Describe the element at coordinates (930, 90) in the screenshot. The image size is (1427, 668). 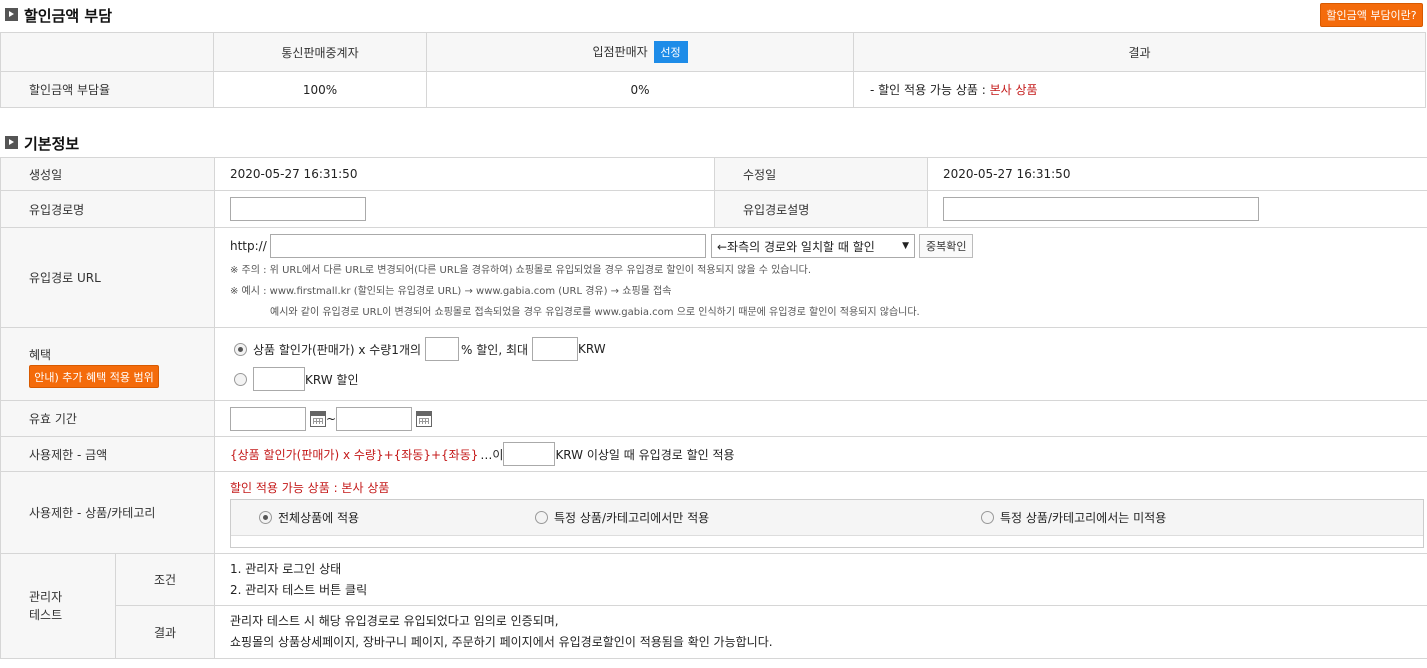
I see `discount-result-prefix: - 할인 적용 가능 상품 :` at that location.